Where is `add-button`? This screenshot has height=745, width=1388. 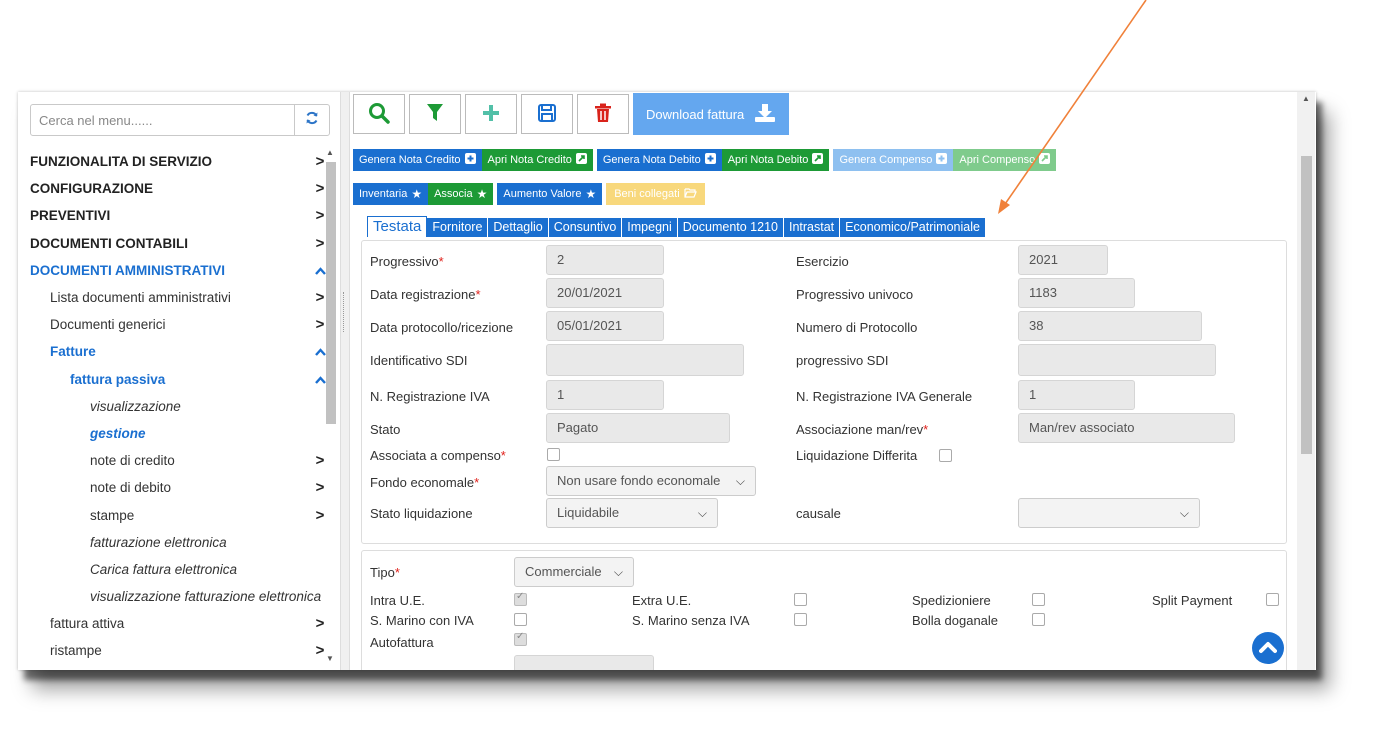 add-button is located at coordinates (491, 114).